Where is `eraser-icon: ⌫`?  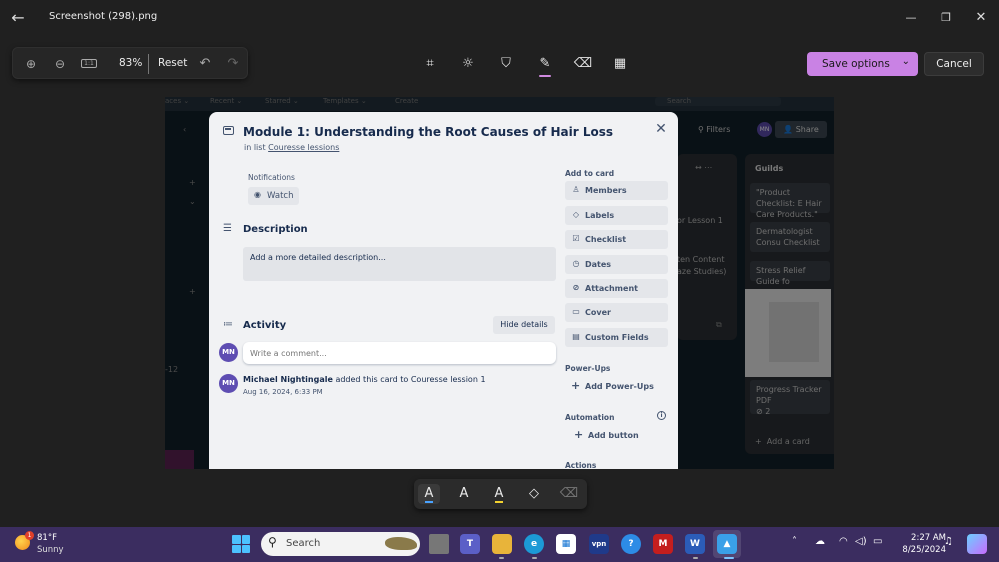
eraser-icon: ⌫ is located at coordinates (583, 63).